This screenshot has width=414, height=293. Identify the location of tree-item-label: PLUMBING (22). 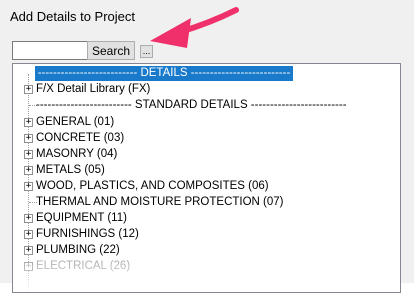
(78, 250).